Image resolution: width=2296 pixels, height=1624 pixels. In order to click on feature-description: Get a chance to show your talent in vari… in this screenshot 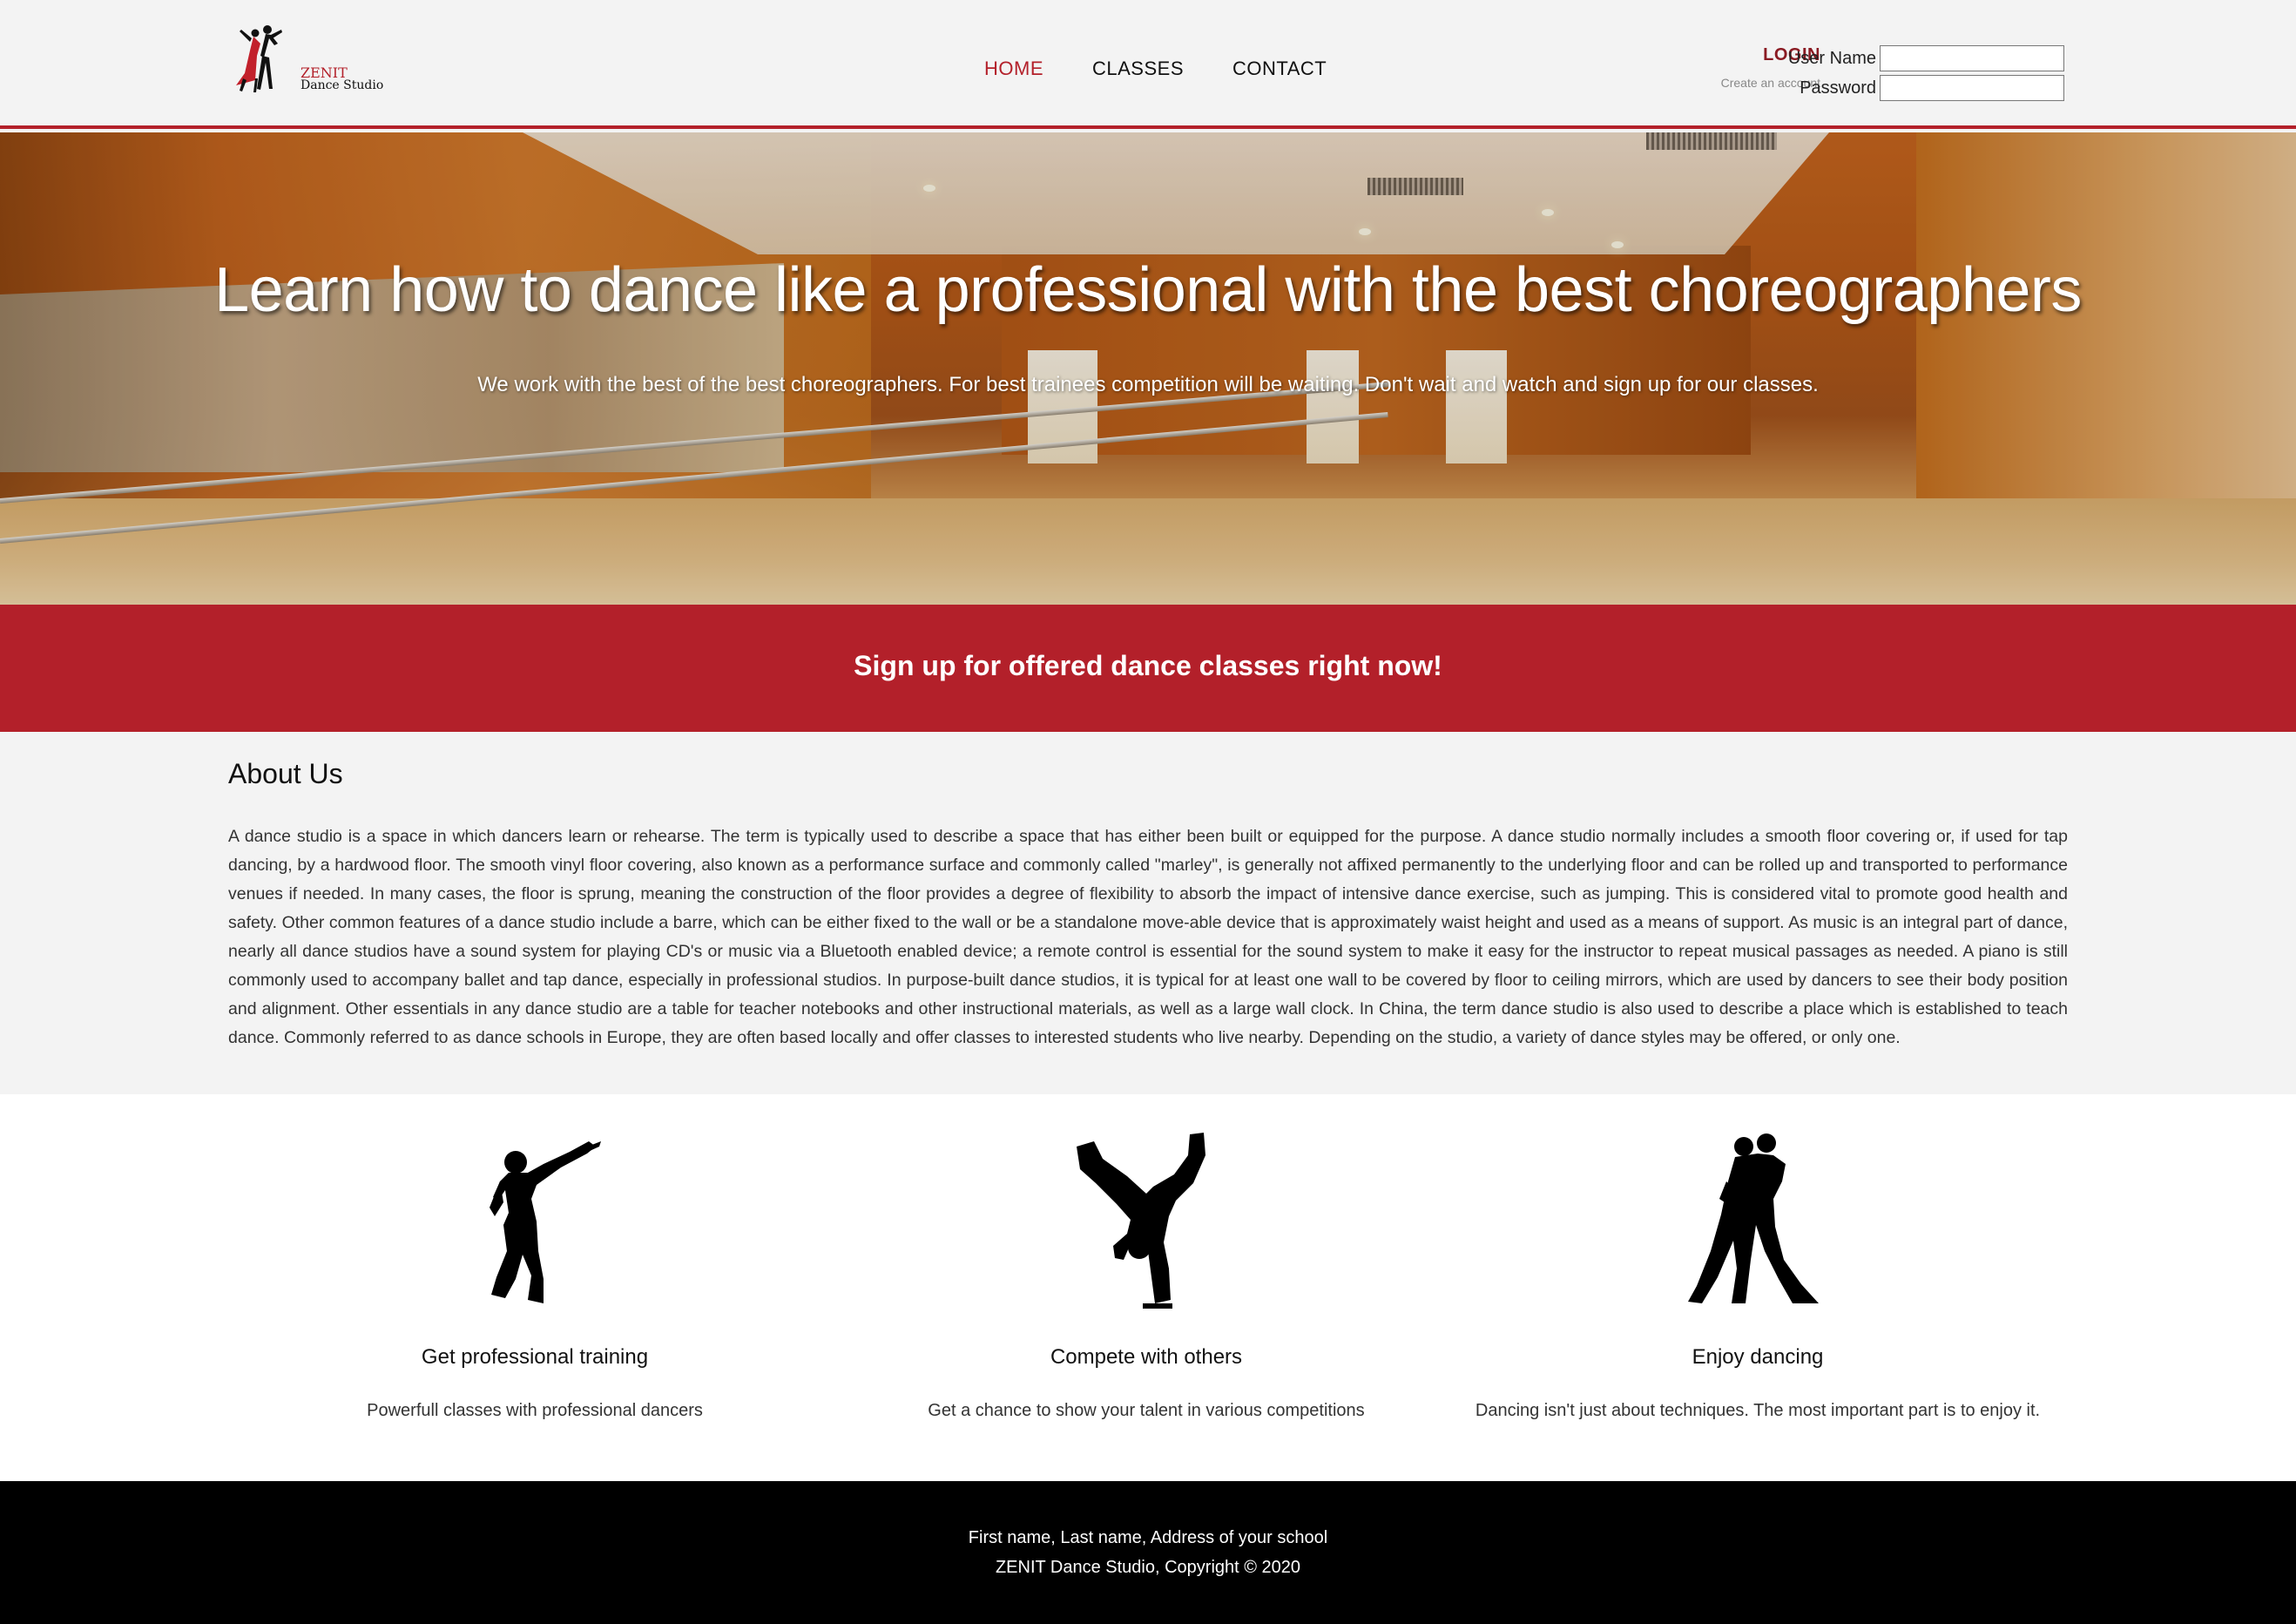, I will do `click(1147, 1410)`.